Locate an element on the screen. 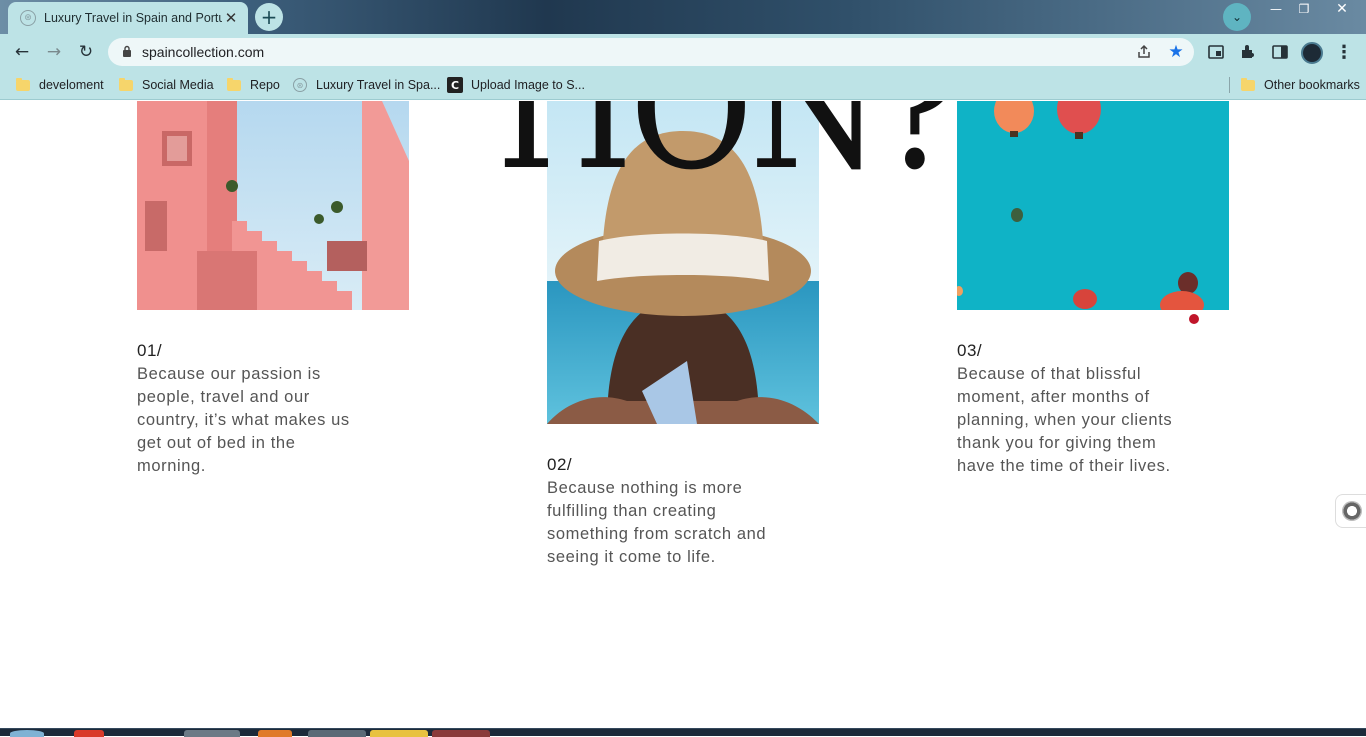 This screenshot has width=1366, height=737. star-icon: ★ is located at coordinates (1176, 52).